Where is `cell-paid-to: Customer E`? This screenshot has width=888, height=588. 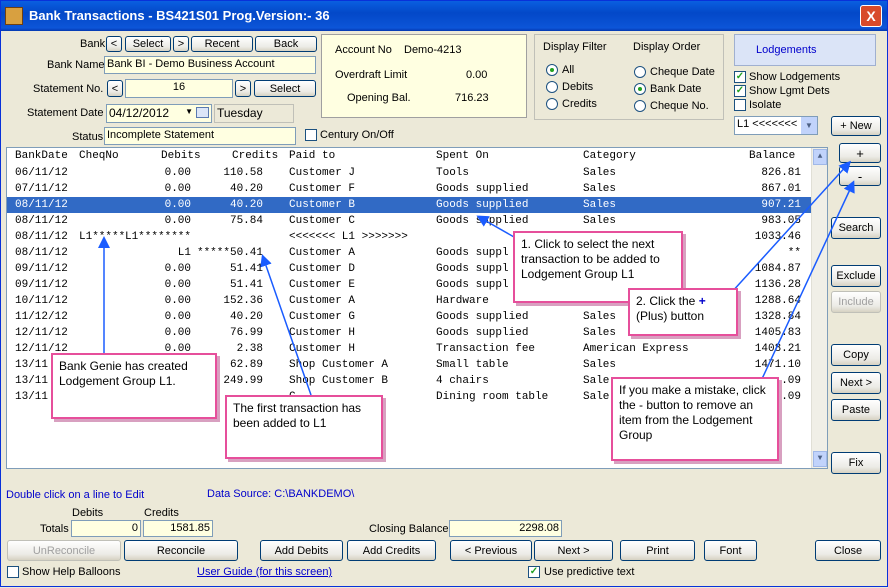
cell-paid-to: Customer E is located at coordinates (322, 285).